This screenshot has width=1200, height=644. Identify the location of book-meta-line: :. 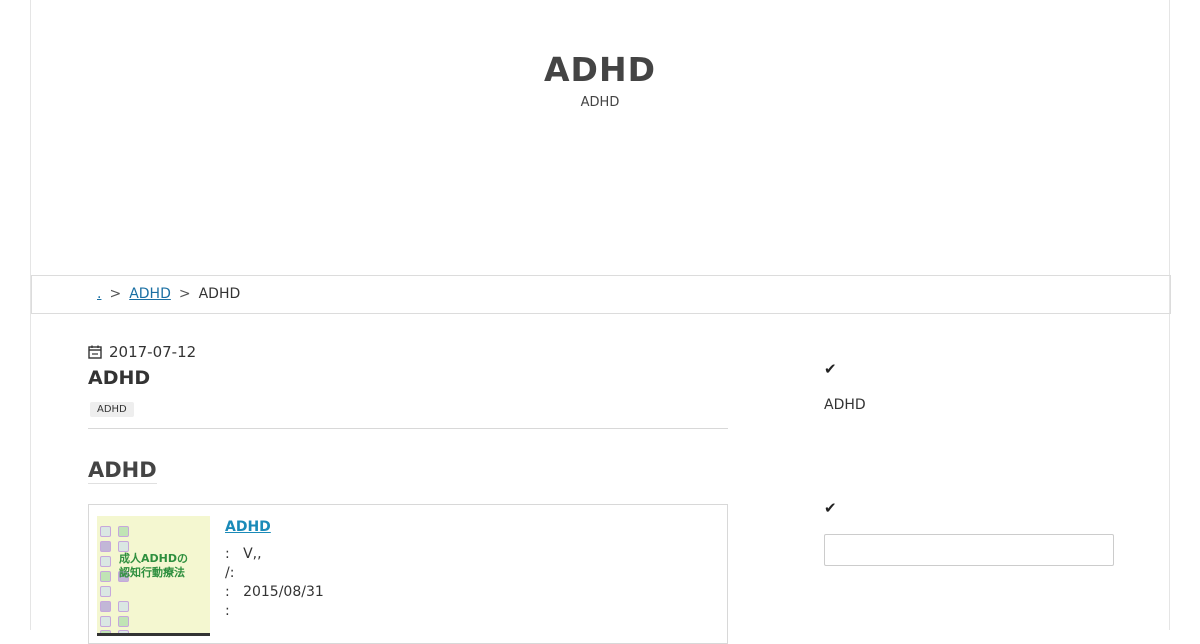
(227, 611).